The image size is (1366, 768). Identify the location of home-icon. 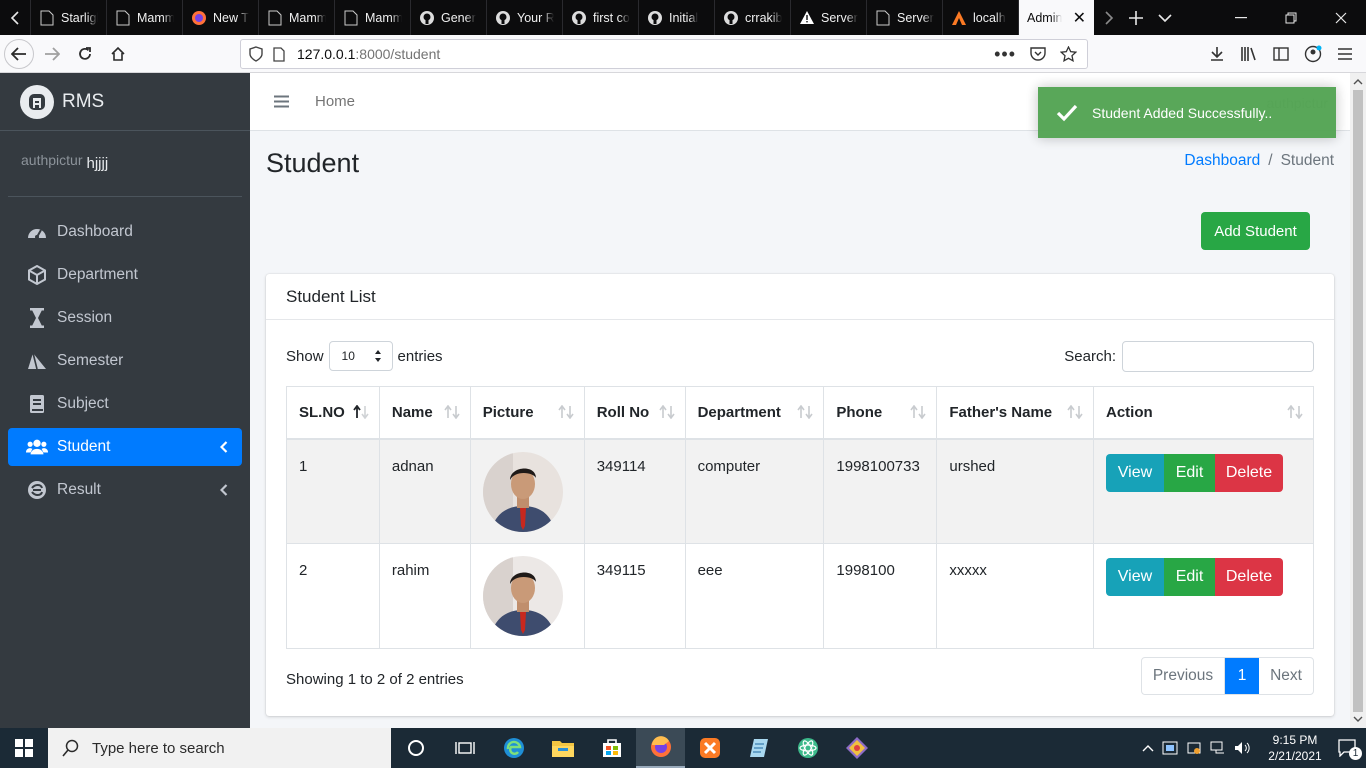
(118, 54).